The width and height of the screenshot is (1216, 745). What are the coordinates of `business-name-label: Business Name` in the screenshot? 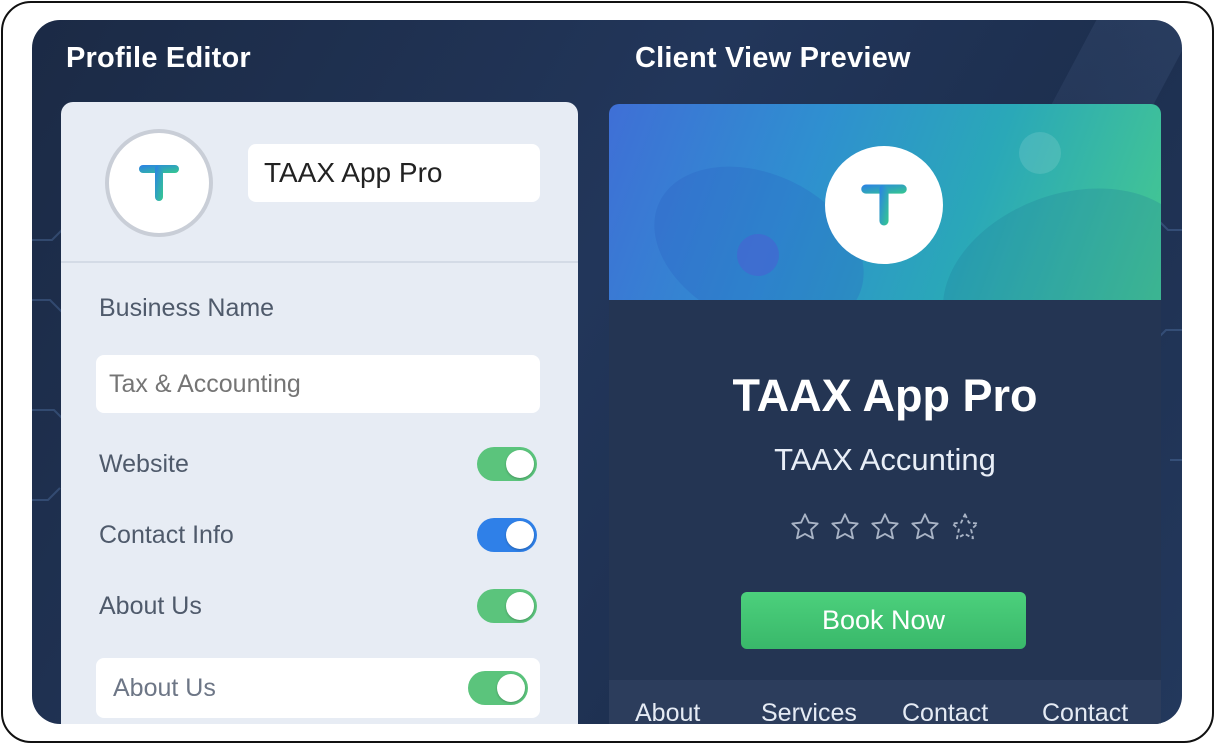 It's located at (187, 308).